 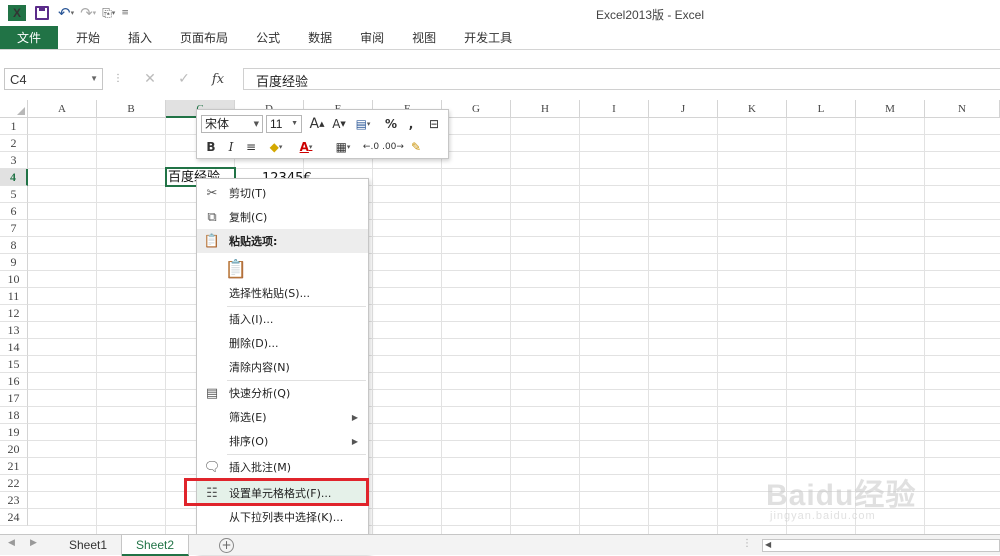 I want to click on horizontal-scrollbar: ◀, so click(x=881, y=545).